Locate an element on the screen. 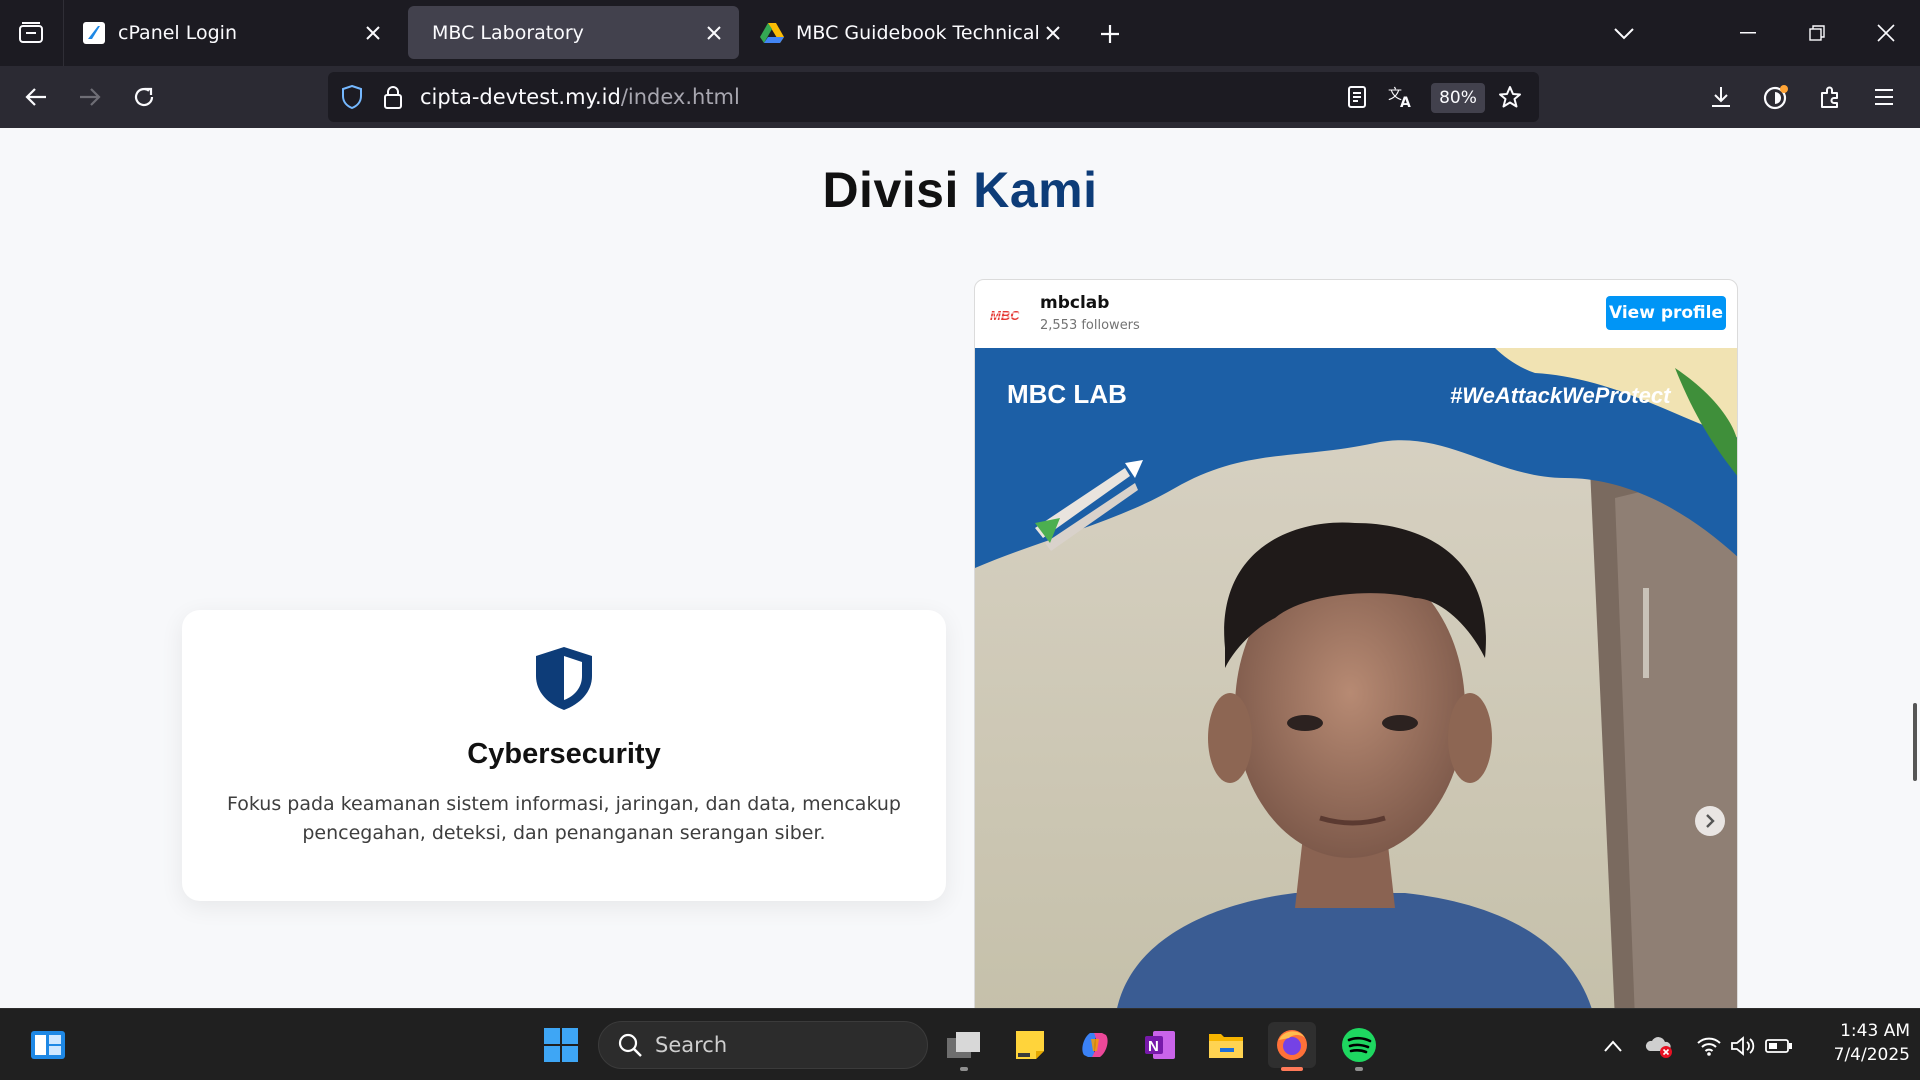 The height and width of the screenshot is (1080, 1920). task-view-icon is located at coordinates (963, 1045).